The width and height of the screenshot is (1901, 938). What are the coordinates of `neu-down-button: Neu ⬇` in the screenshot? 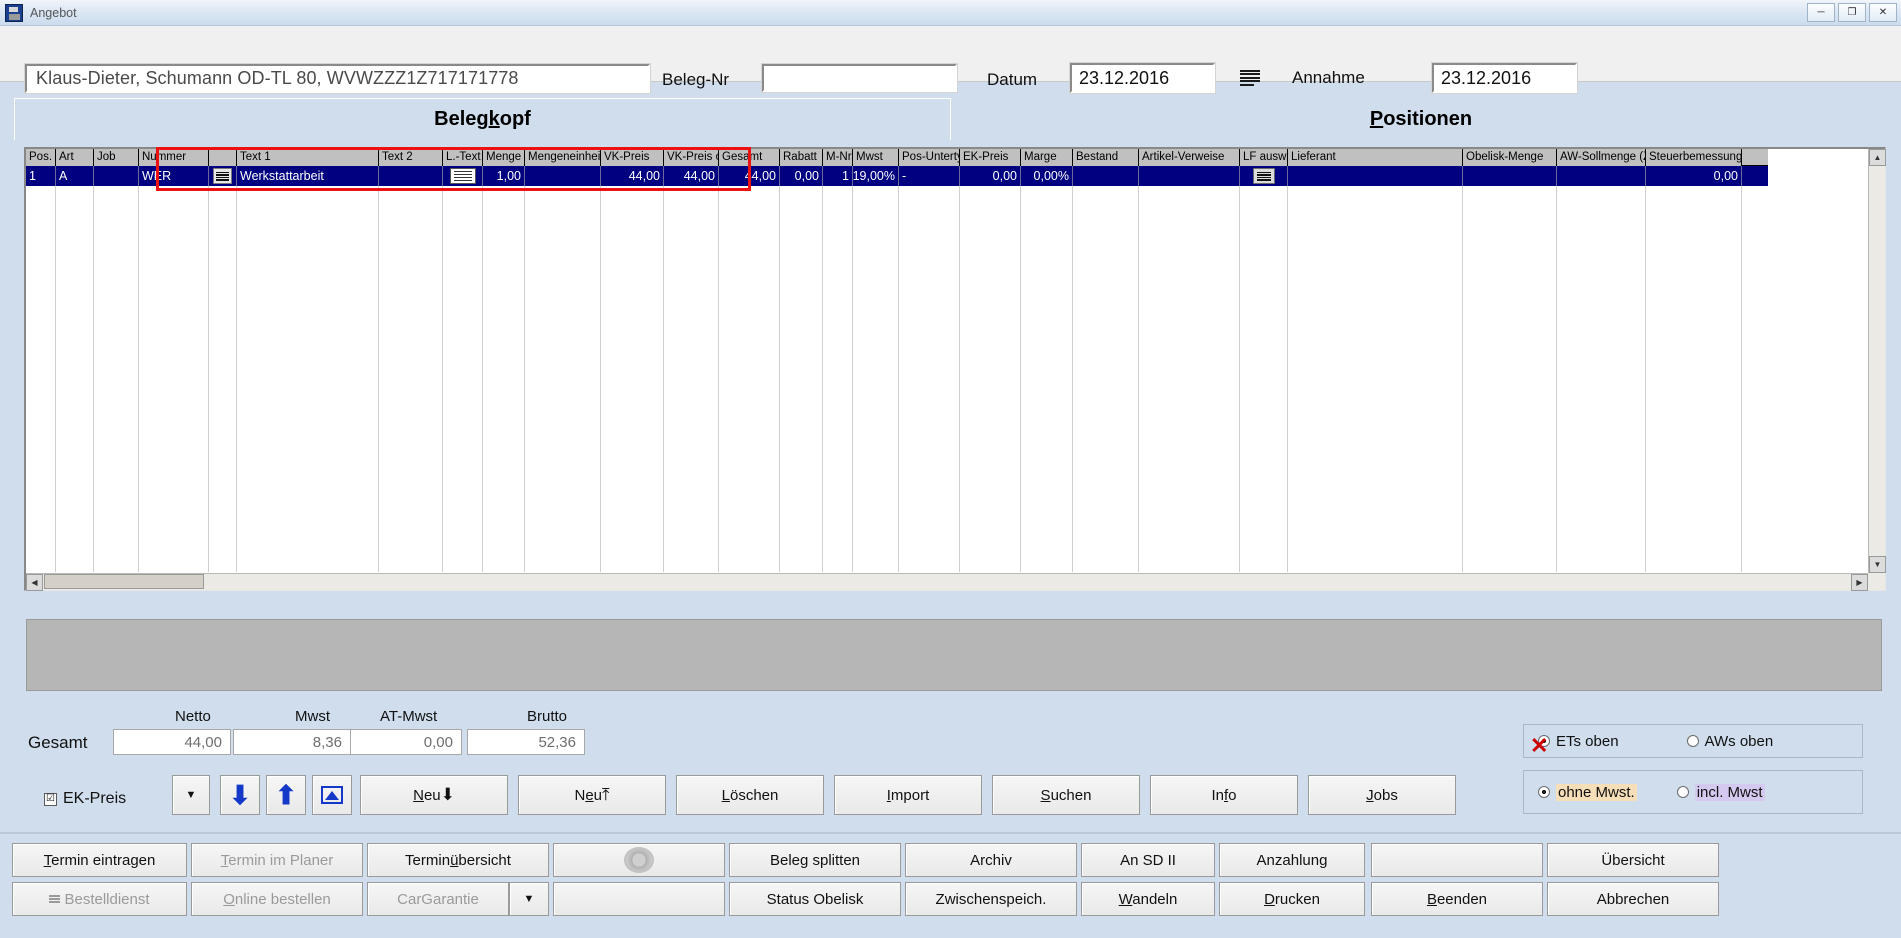 It's located at (434, 795).